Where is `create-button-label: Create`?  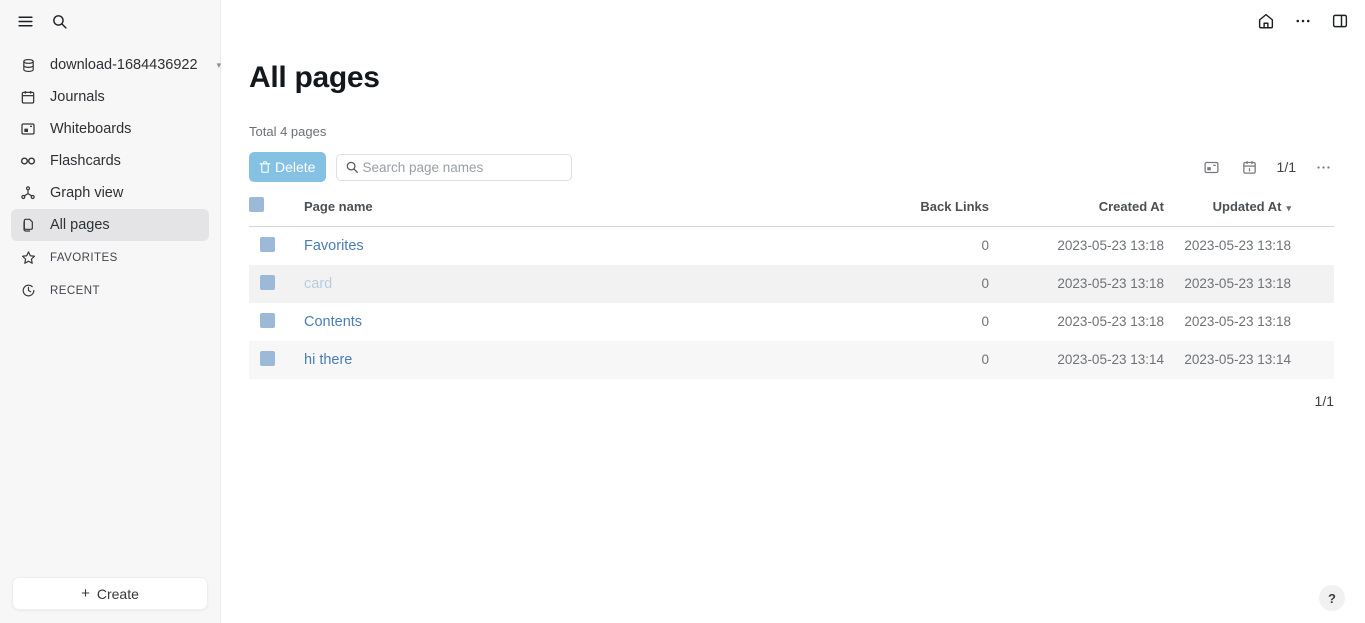
create-button-label: Create is located at coordinates (117, 593).